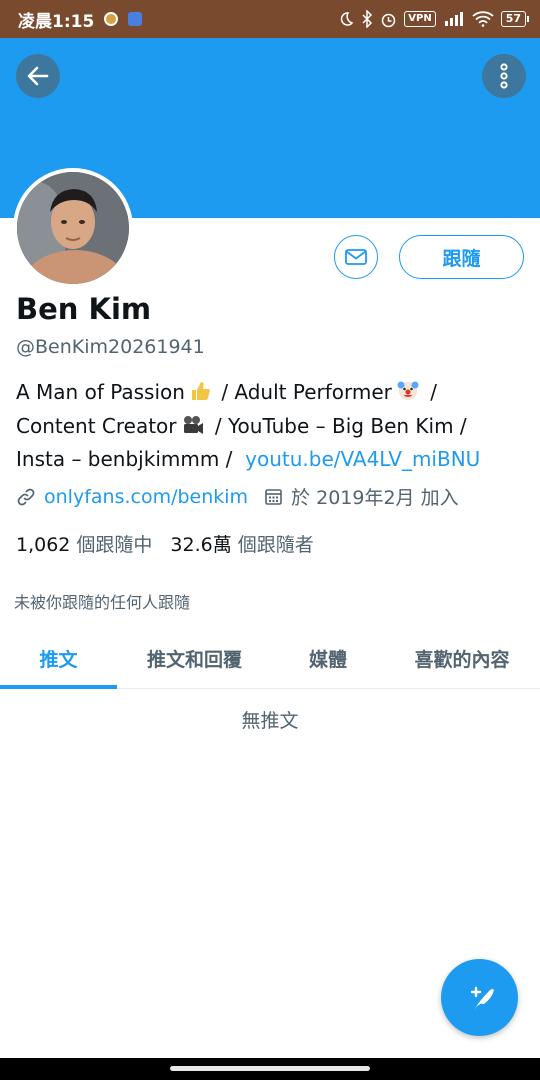 The image size is (540, 1080). What do you see at coordinates (420, 19) in the screenshot?
I see `vpn-badge: VPN` at bounding box center [420, 19].